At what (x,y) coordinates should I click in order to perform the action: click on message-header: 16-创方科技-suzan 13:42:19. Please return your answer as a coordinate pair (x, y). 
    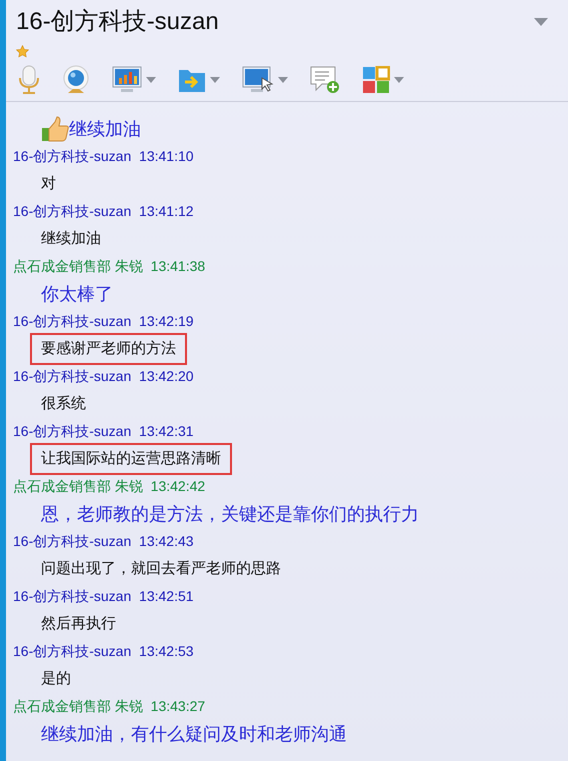
    Looking at the image, I should click on (103, 321).